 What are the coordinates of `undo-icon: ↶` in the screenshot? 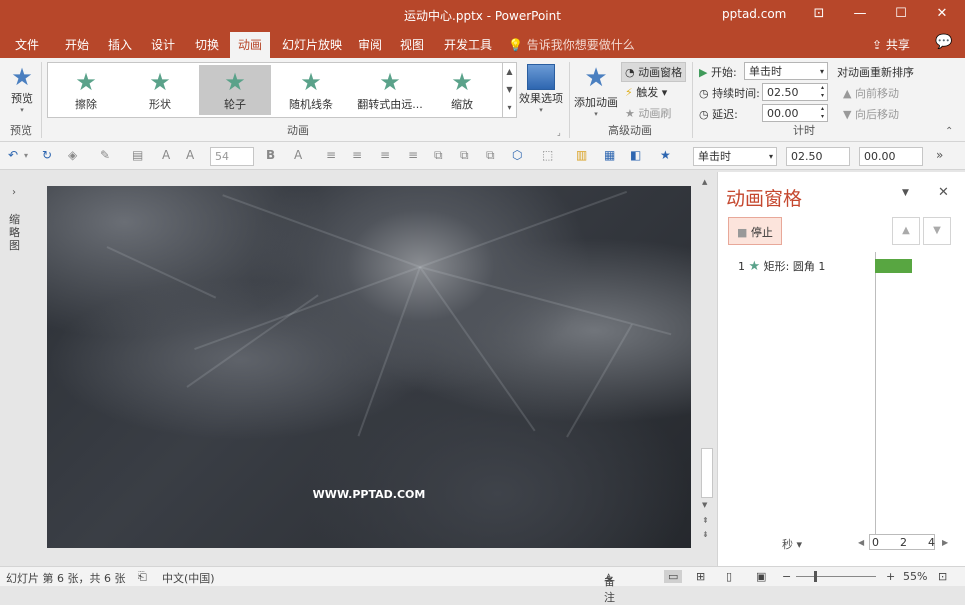 It's located at (13, 155).